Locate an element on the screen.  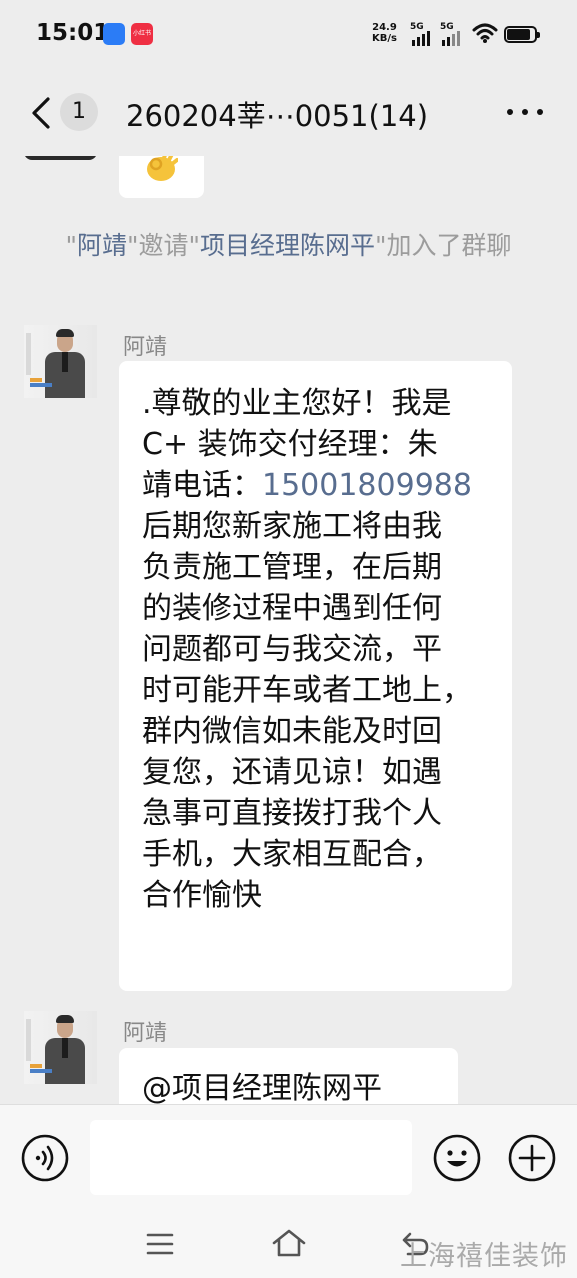
watermark: 上海禧佳装饰 is located at coordinates (484, 1256).